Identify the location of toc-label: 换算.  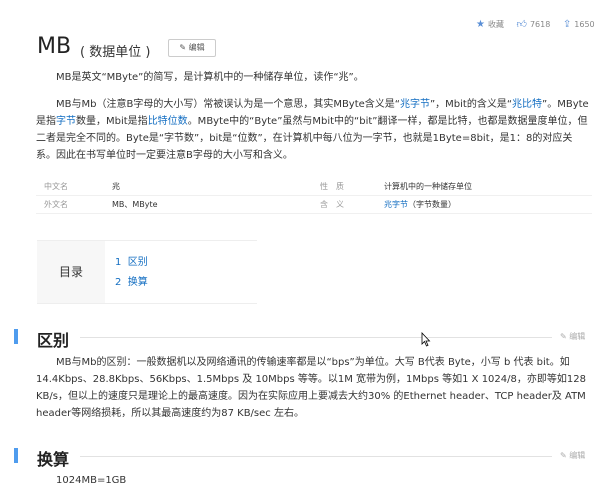
(137, 282).